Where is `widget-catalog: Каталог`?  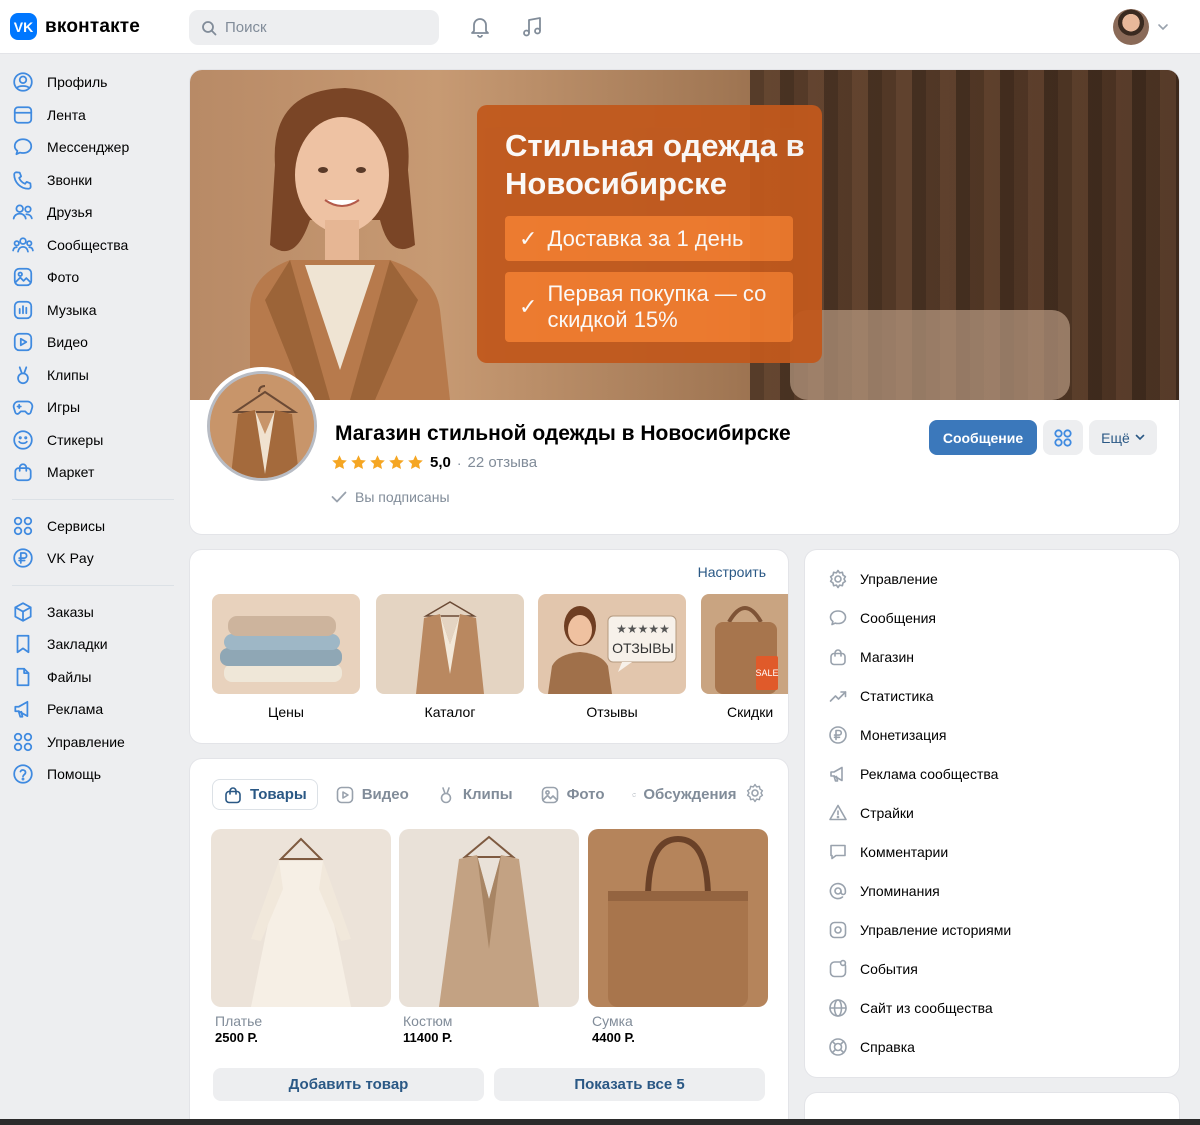
widget-catalog: Каталог is located at coordinates (450, 657).